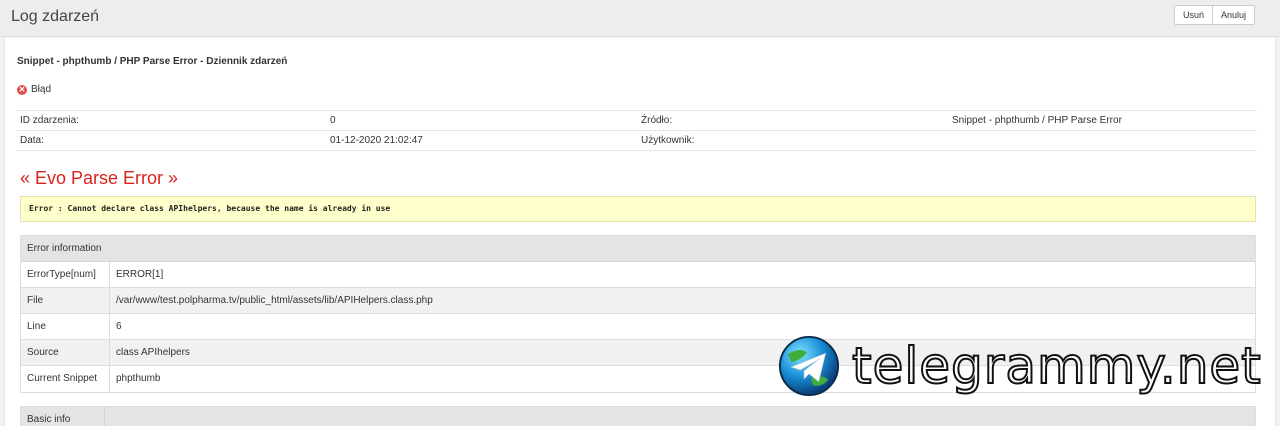 The height and width of the screenshot is (426, 1280). Describe the element at coordinates (138, 378) in the screenshot. I see `row-value: phpthumb` at that location.